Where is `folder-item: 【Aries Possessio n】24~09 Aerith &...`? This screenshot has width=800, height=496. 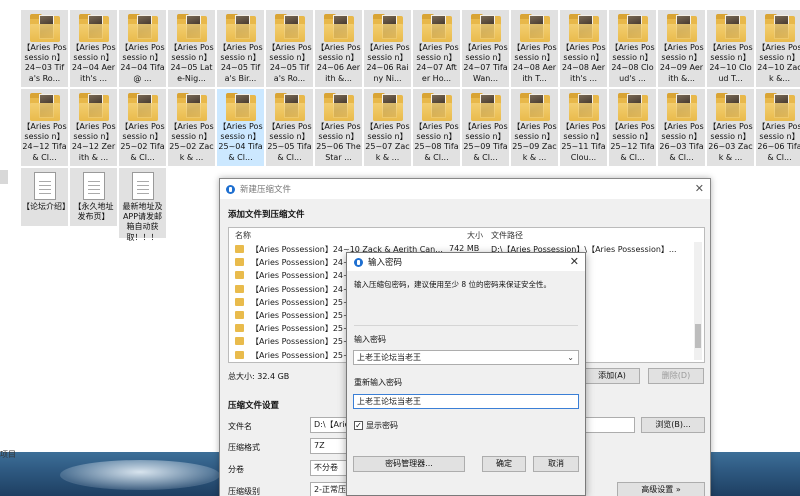
folder-item: 【Aries Possessio n】24~09 Aerith &... is located at coordinates (681, 48).